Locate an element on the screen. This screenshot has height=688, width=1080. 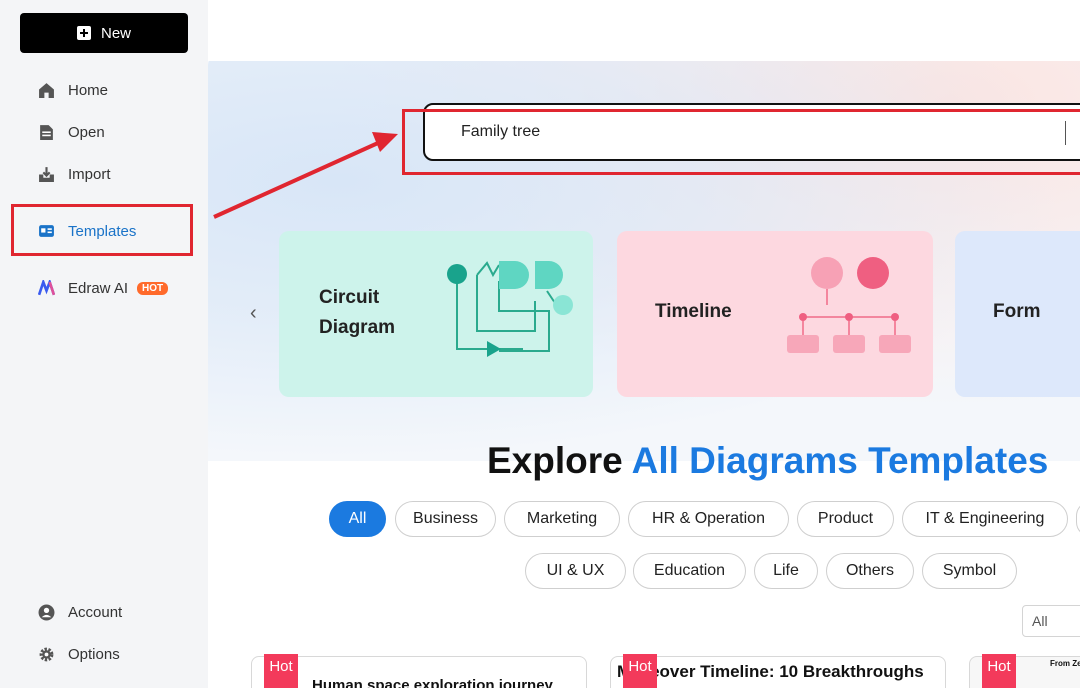
sidebar-item-label: Account is located at coordinates (95, 612).